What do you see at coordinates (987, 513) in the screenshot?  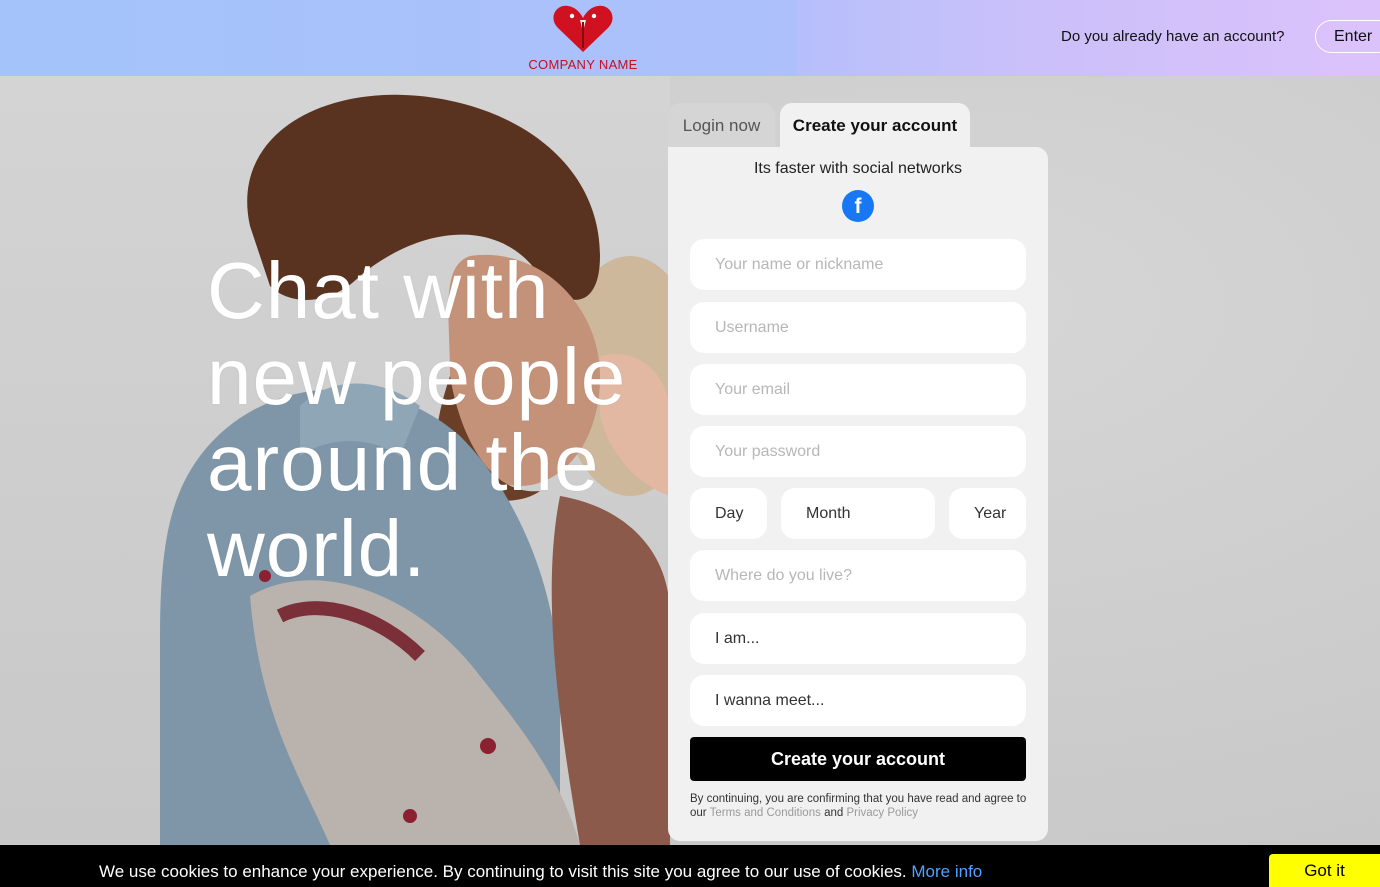 I see `birth-year-select: Year` at bounding box center [987, 513].